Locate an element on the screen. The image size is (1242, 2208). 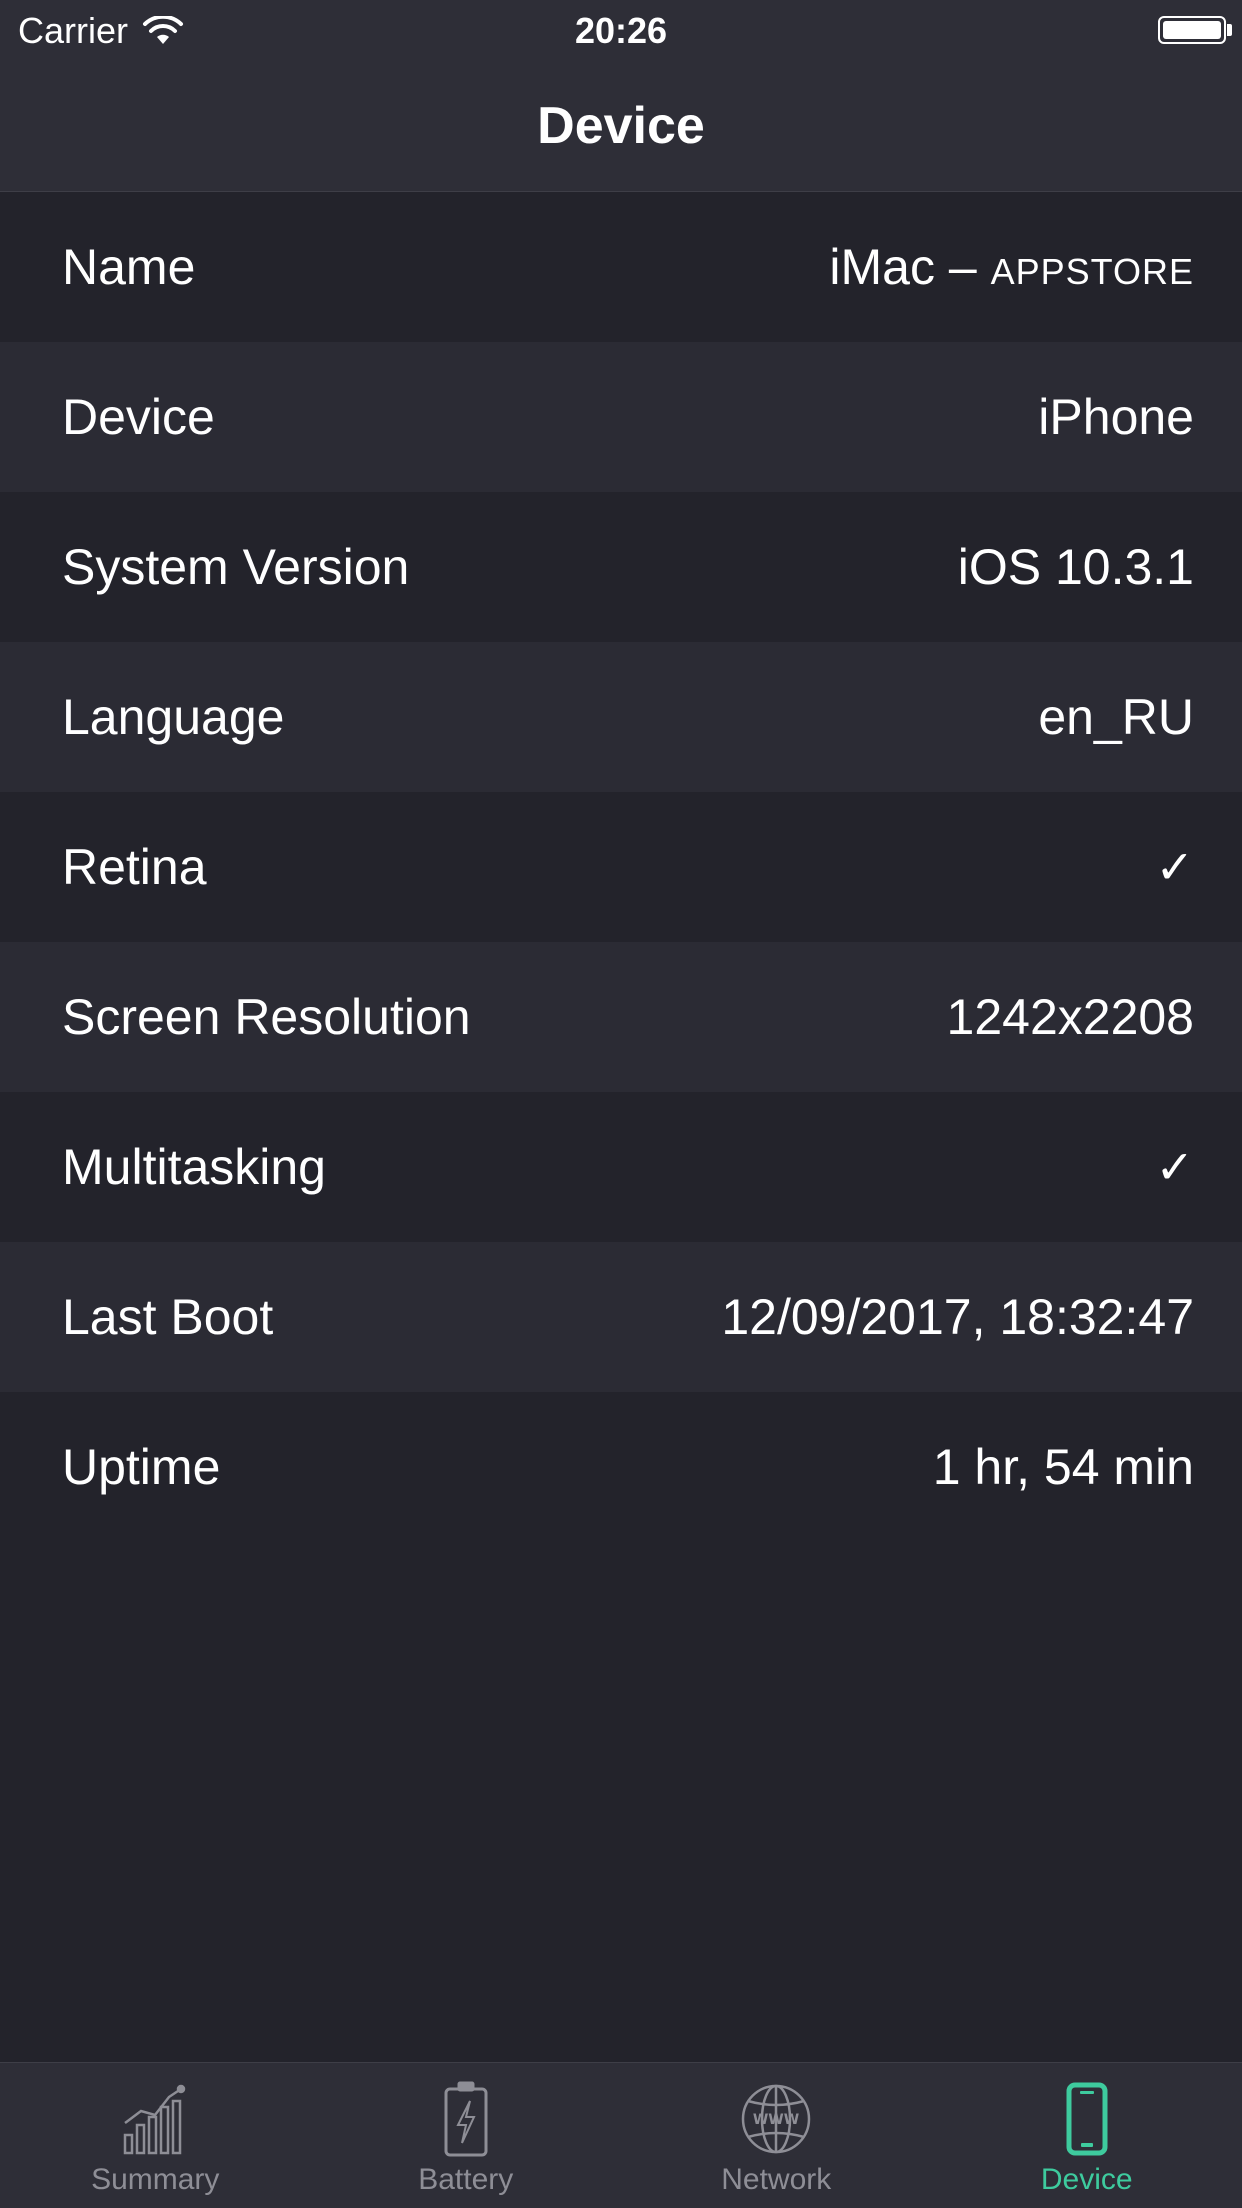
row-screen-resolution: Screen Resolution 1242x2208 is located at coordinates (621, 1017).